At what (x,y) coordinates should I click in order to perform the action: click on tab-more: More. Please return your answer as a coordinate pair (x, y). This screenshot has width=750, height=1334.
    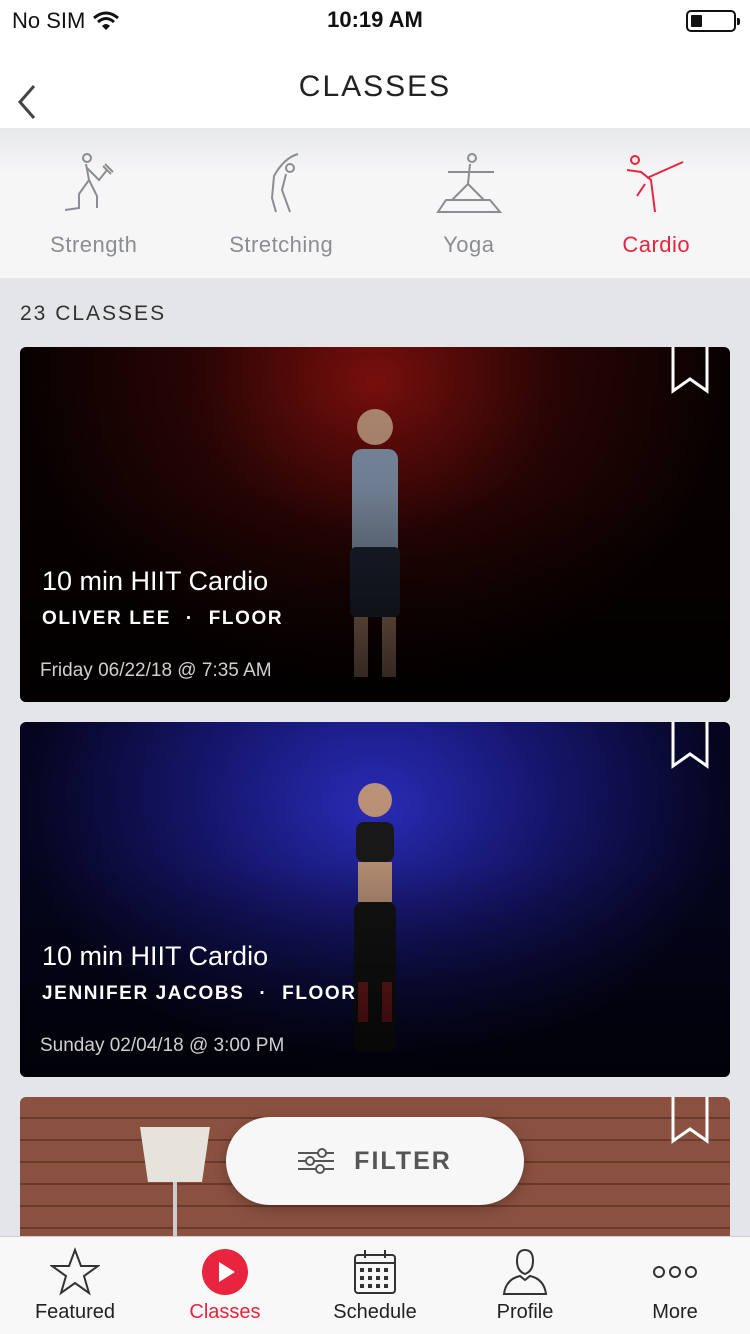
    Looking at the image, I should click on (675, 1285).